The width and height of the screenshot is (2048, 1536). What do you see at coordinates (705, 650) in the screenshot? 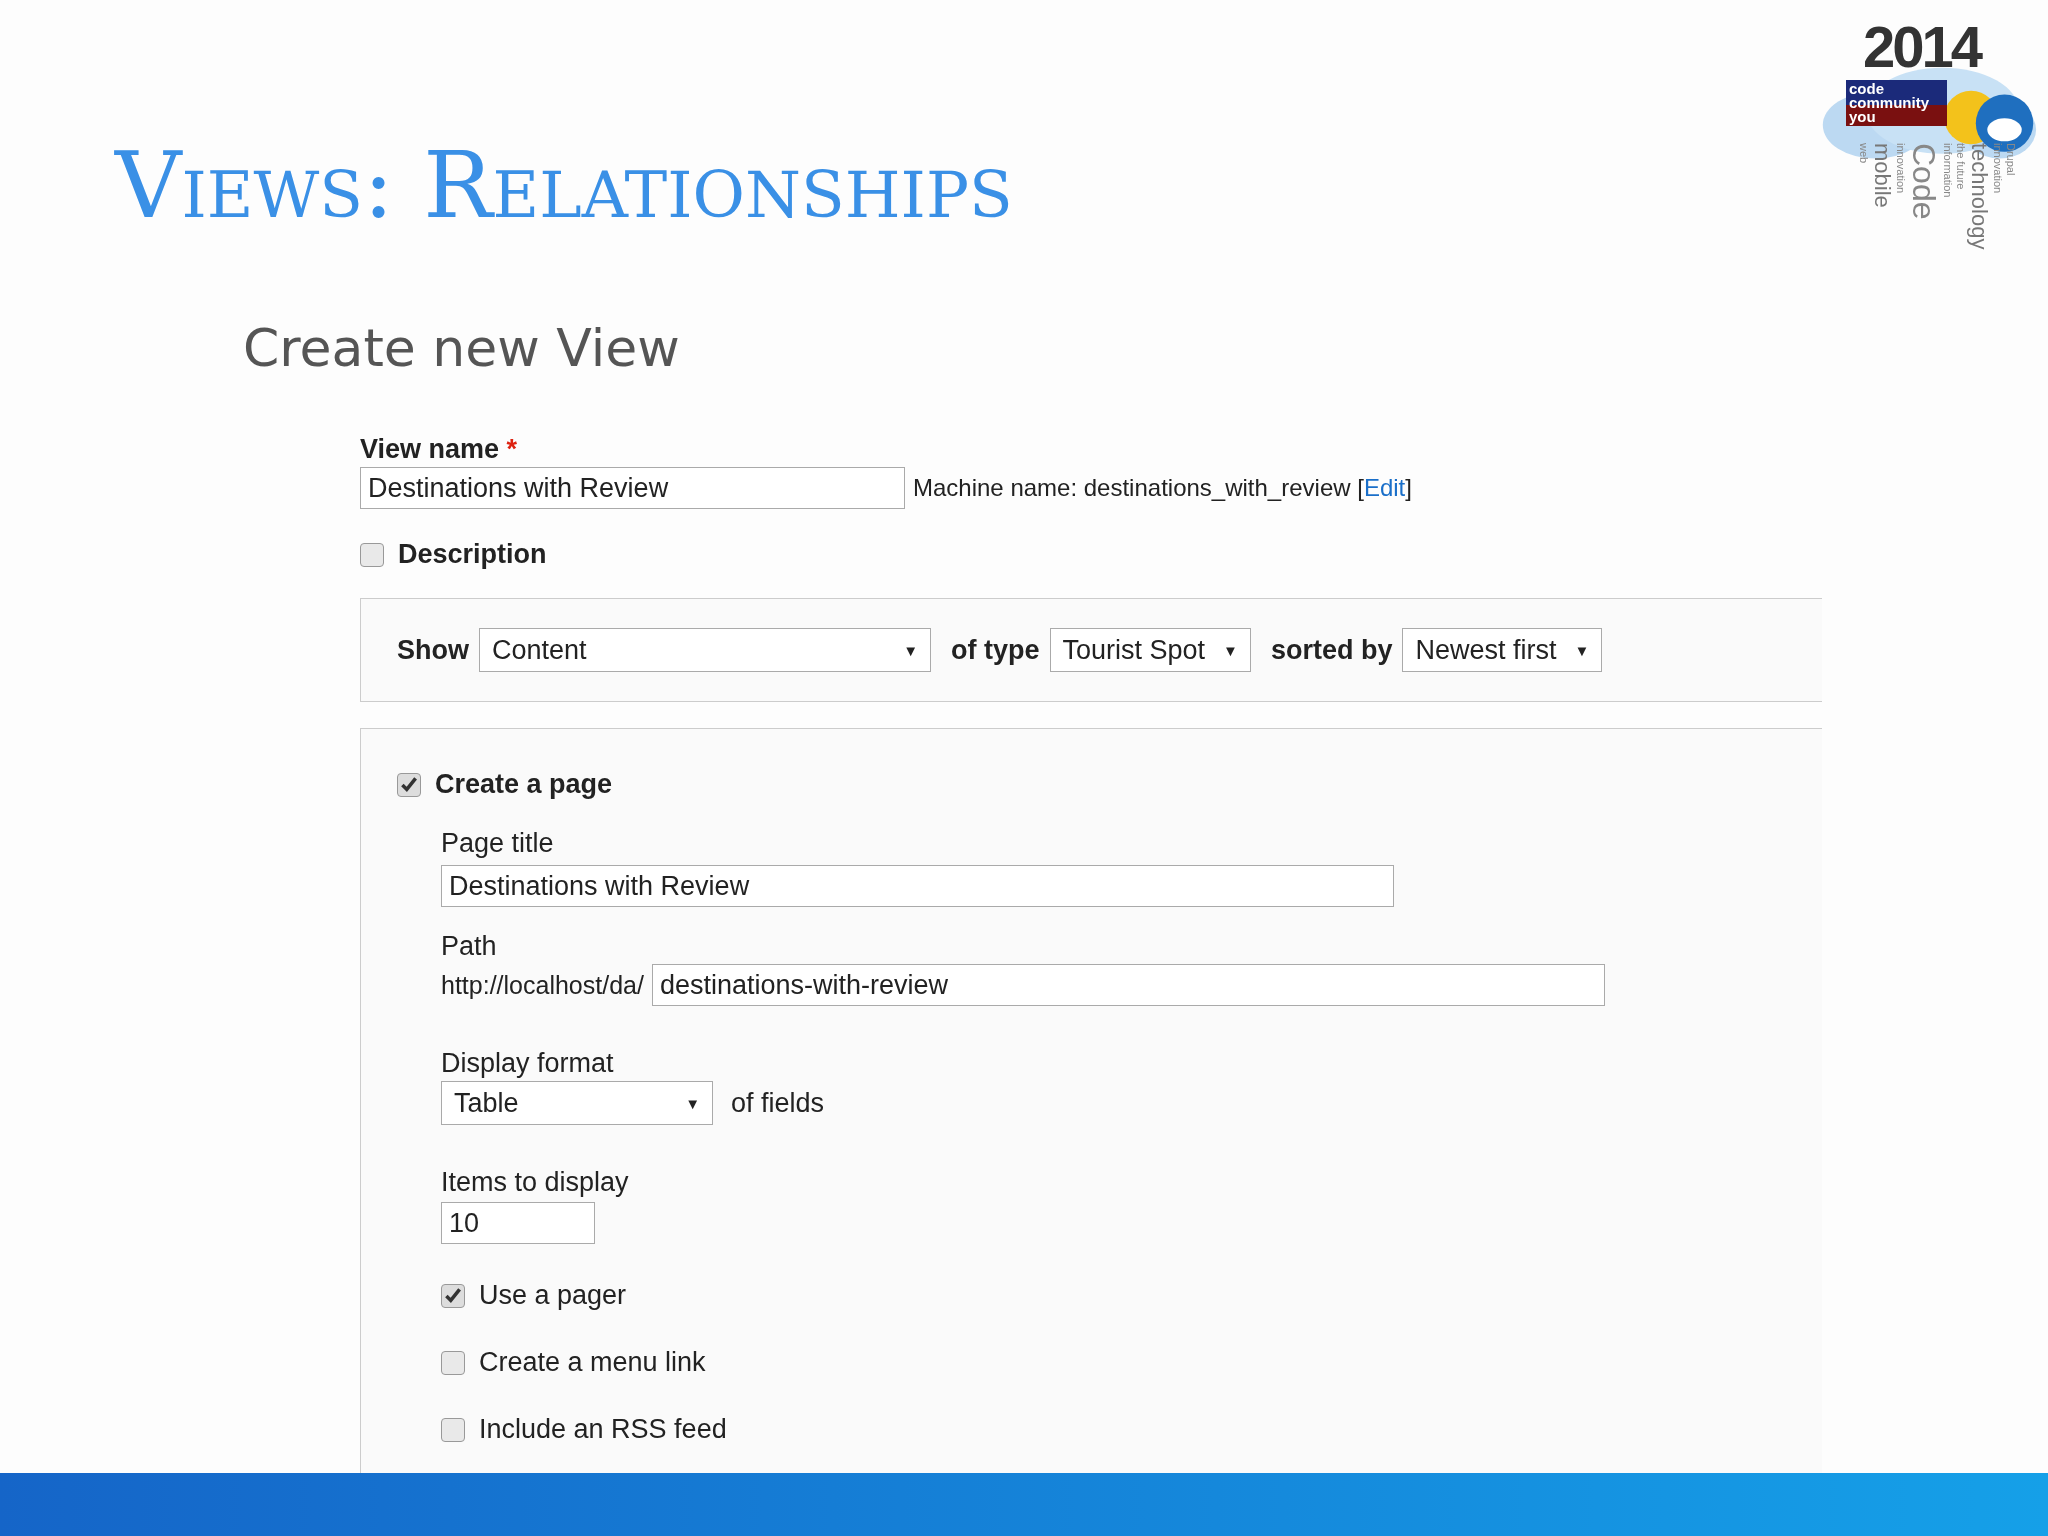
I see `show-select: Content ▼` at bounding box center [705, 650].